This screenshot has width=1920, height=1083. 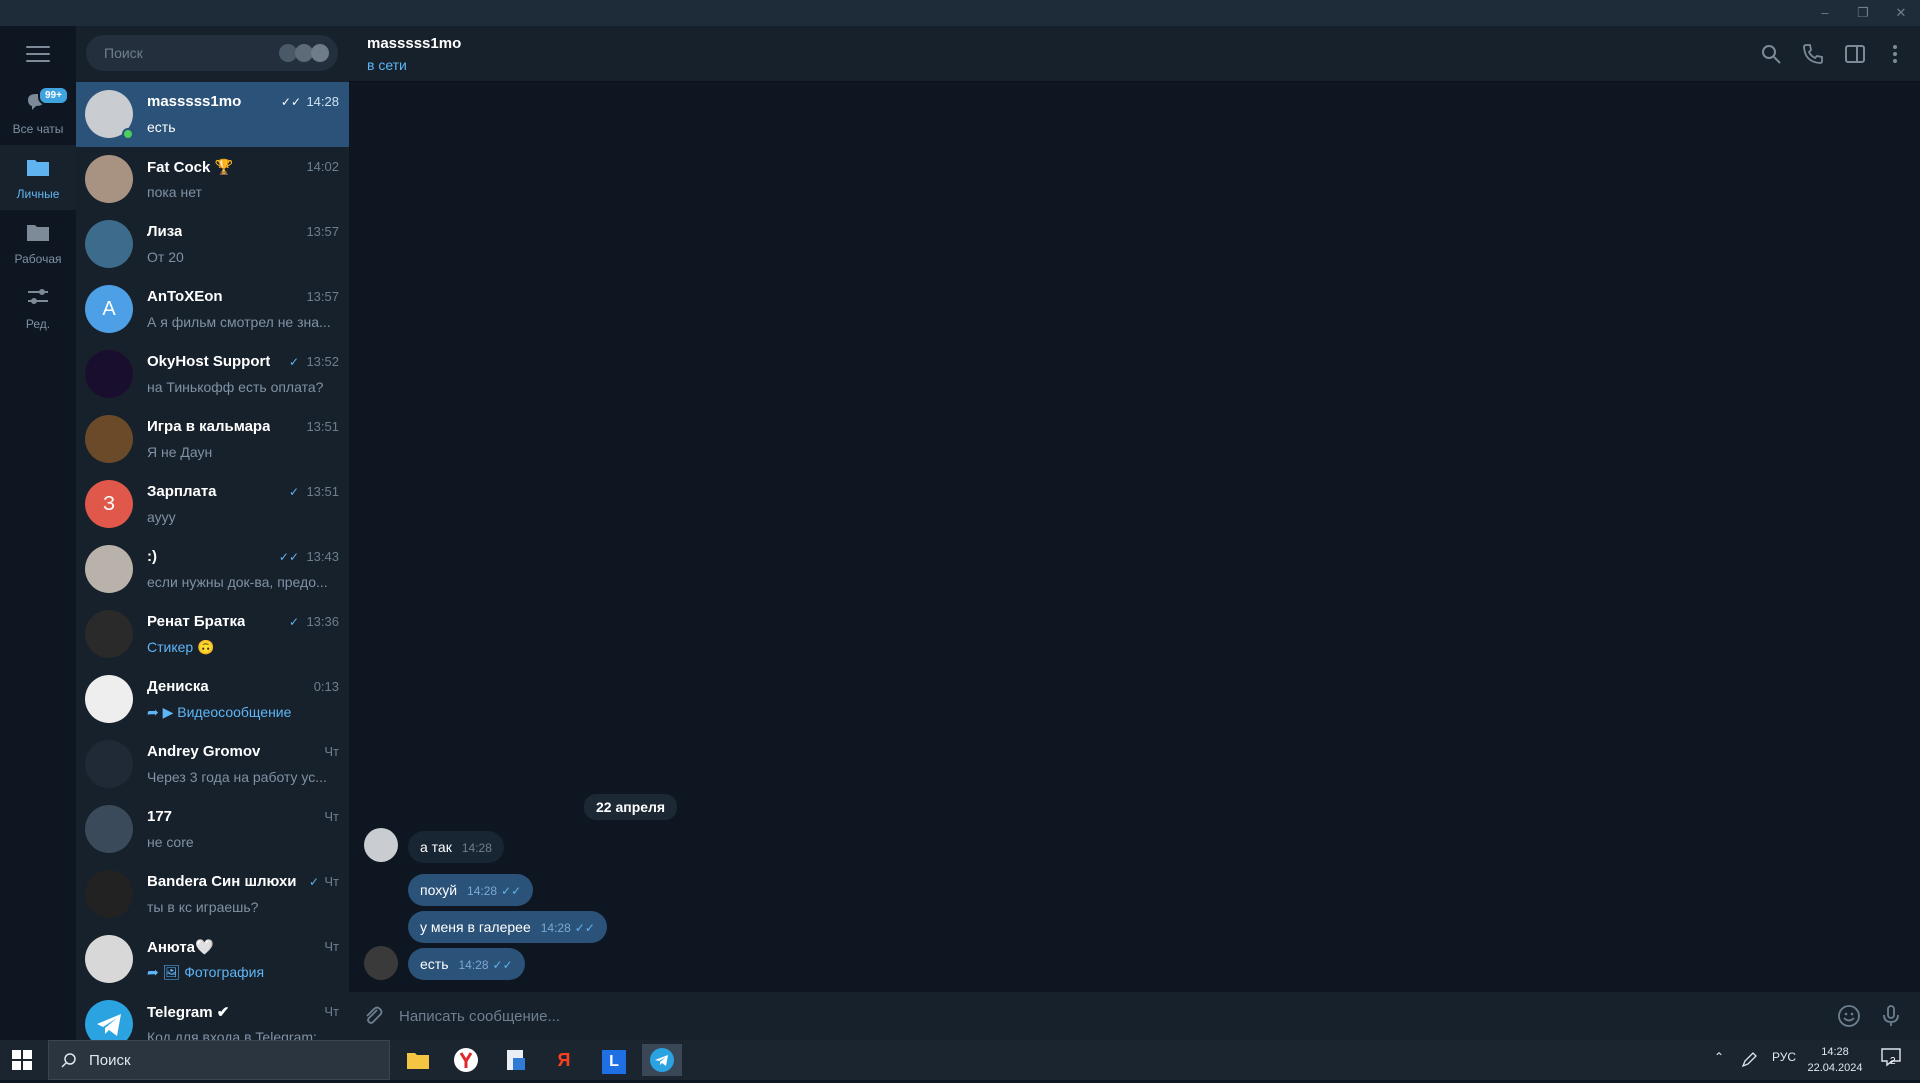 What do you see at coordinates (38, 242) in the screenshot?
I see `folder-work: Рабочая` at bounding box center [38, 242].